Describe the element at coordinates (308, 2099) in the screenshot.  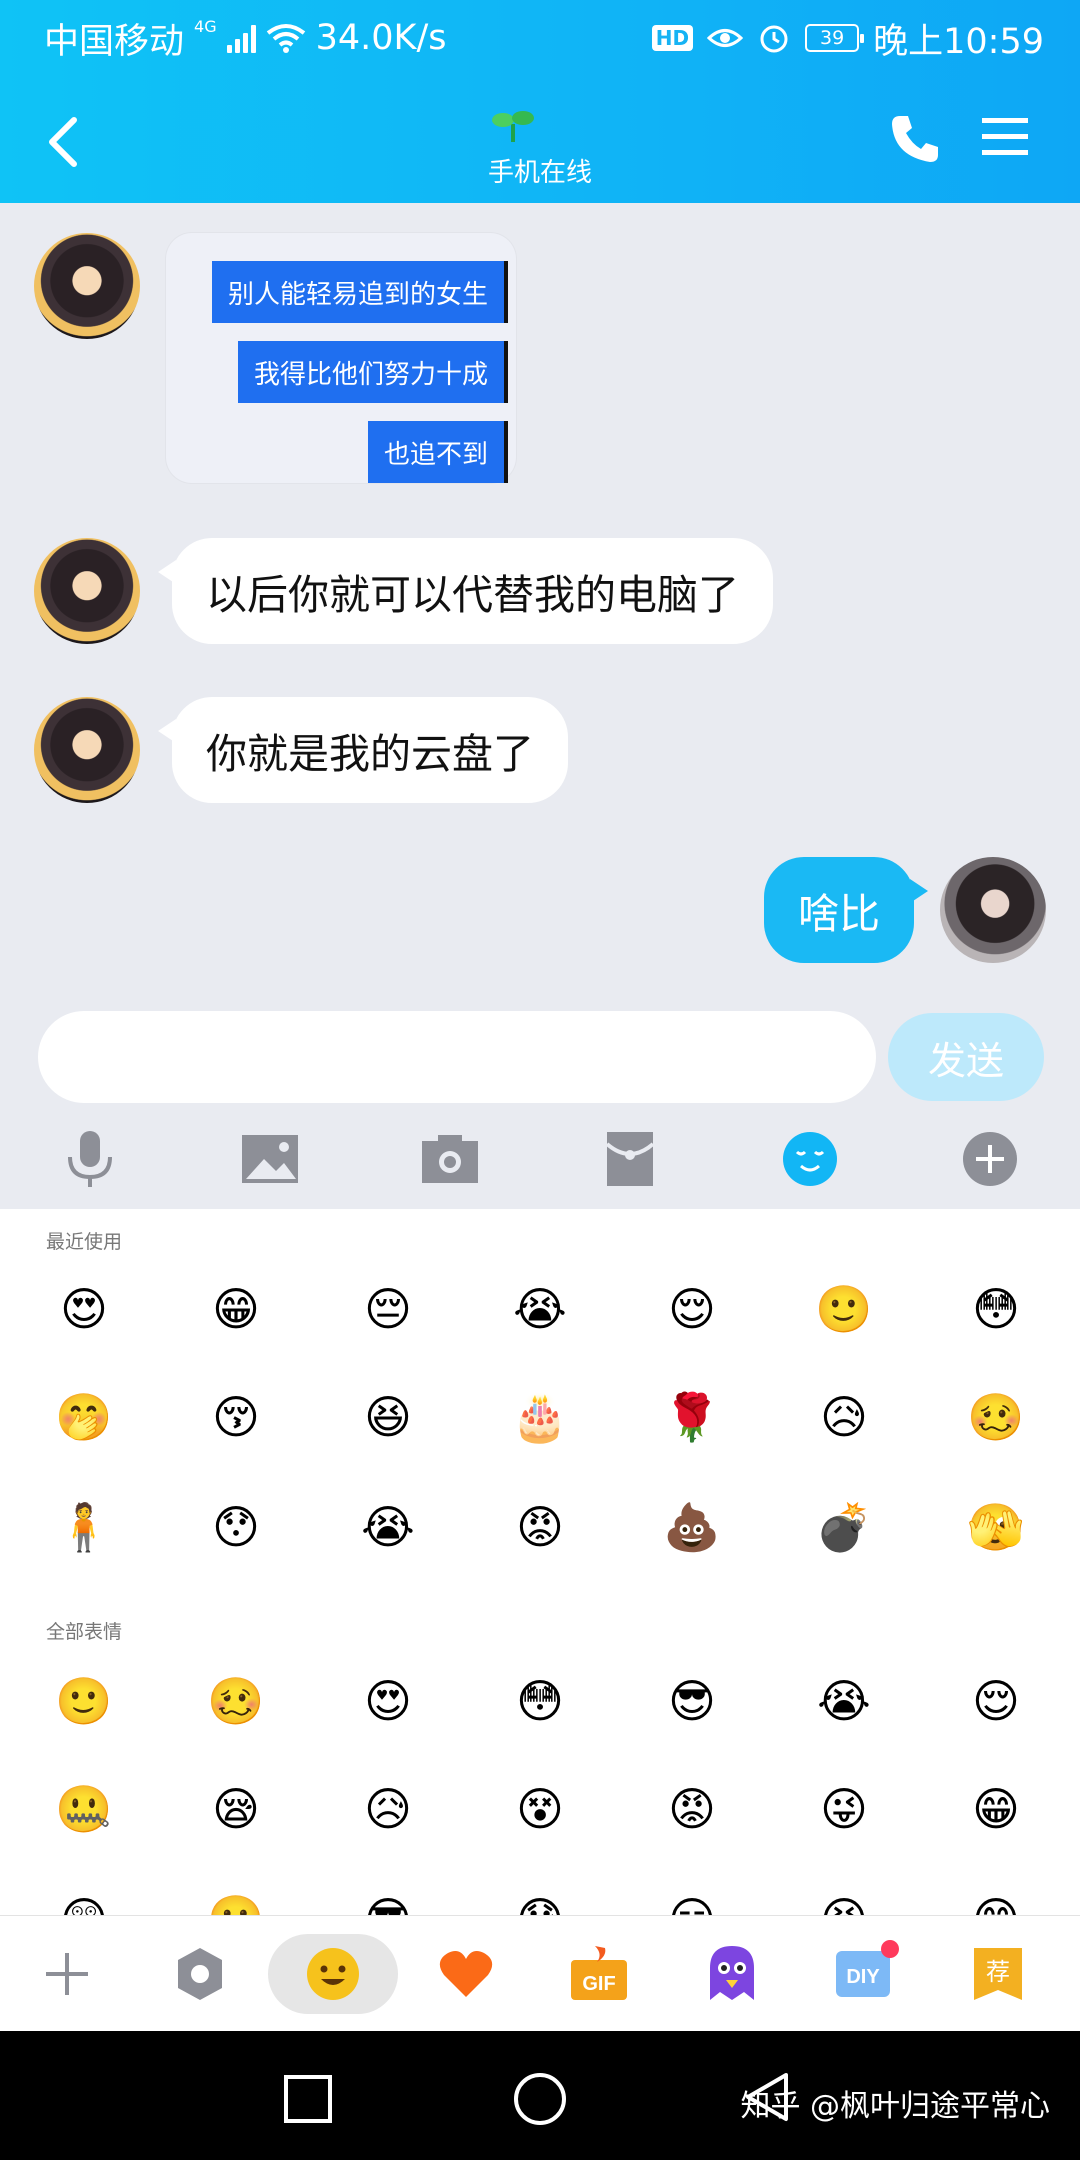
I see `recents-nav-icon` at that location.